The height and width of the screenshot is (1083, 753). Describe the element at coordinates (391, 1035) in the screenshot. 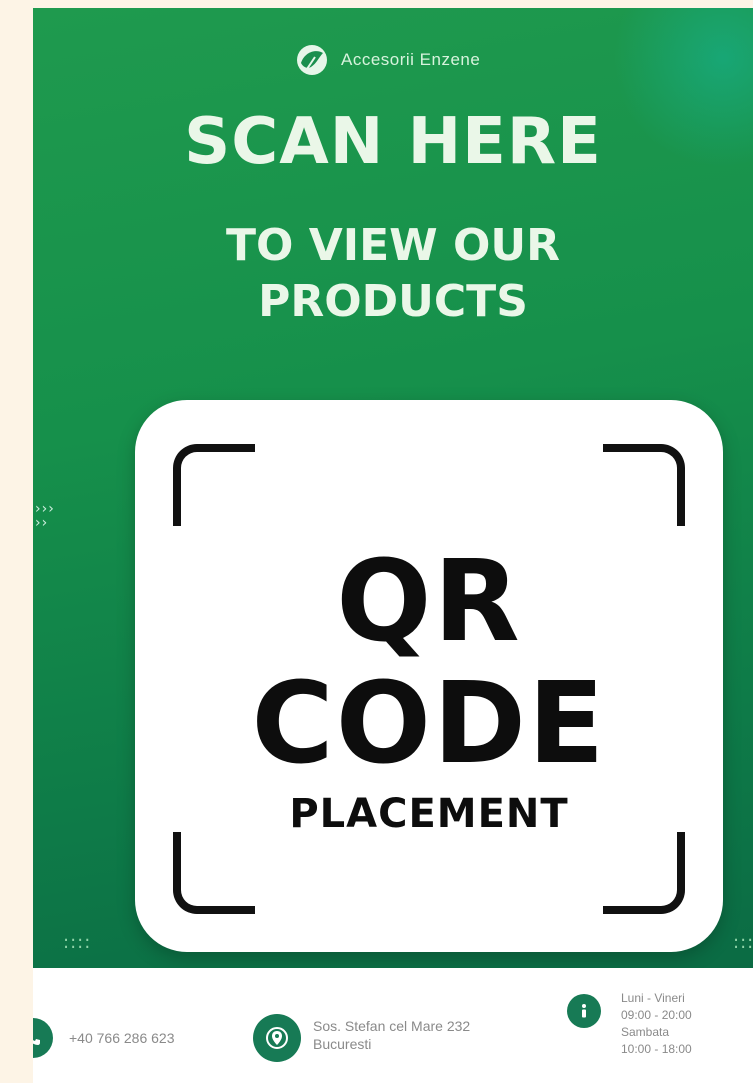

I see `address: Sos. Stefan cel Mare 232 Bucuresti` at that location.